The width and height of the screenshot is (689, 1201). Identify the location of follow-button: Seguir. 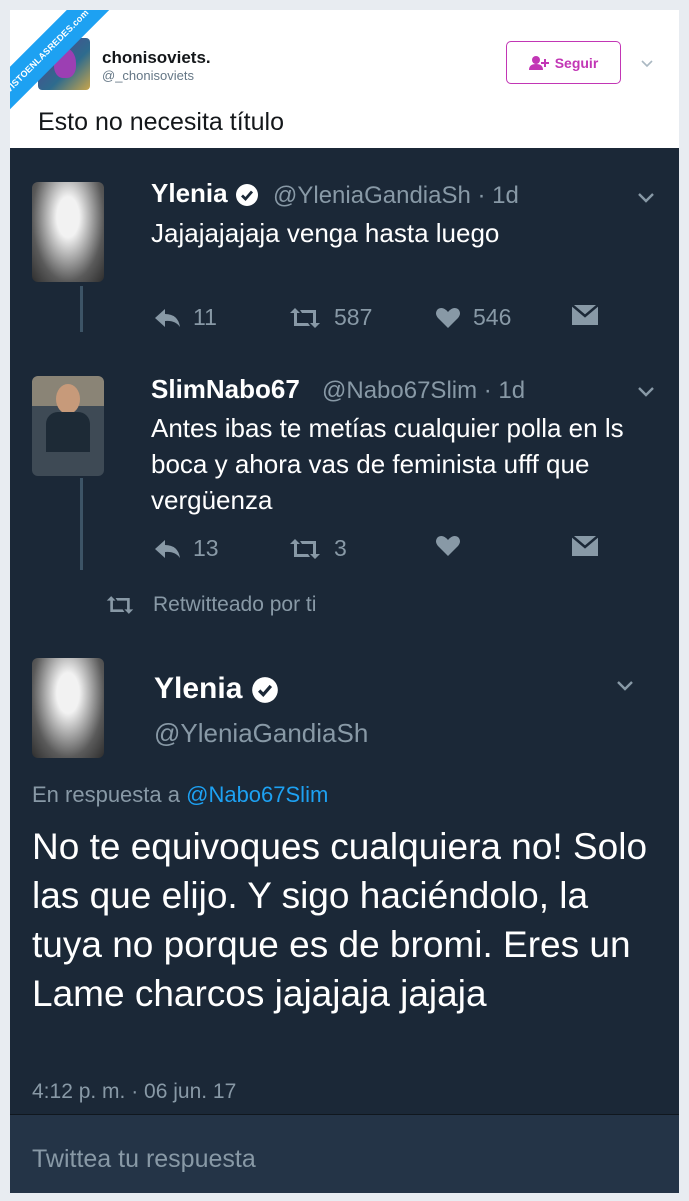
(563, 62).